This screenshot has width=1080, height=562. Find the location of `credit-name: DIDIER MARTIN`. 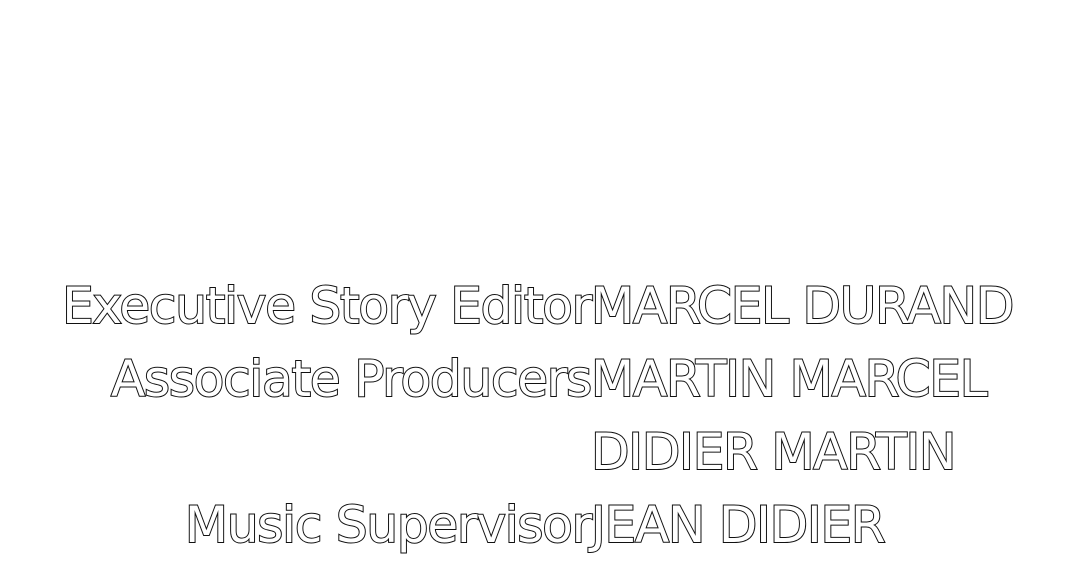

credit-name: DIDIER MARTIN is located at coordinates (773, 452).